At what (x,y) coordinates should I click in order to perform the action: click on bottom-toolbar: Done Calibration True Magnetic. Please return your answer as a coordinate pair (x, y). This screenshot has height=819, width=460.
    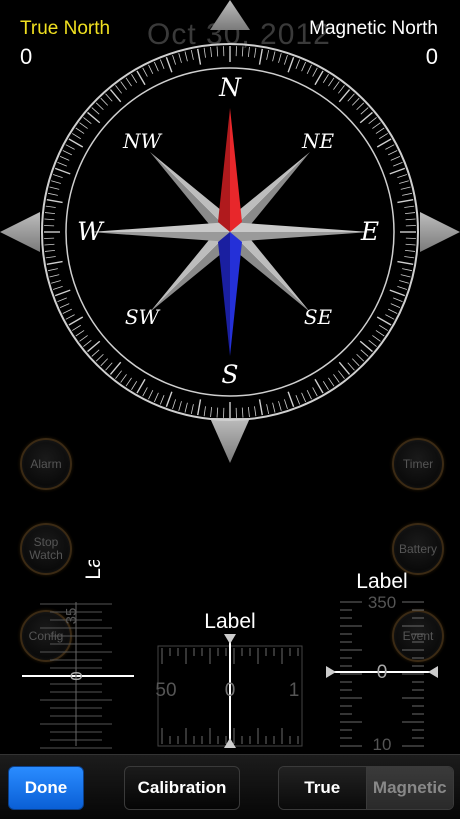
    Looking at the image, I should click on (230, 786).